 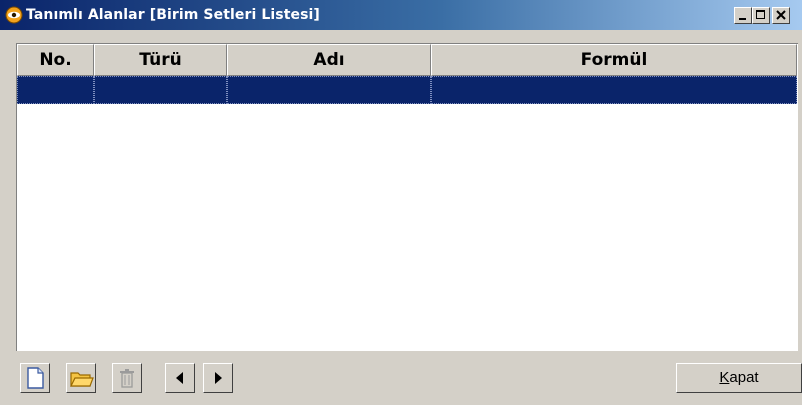 I want to click on maximize-button, so click(x=761, y=15).